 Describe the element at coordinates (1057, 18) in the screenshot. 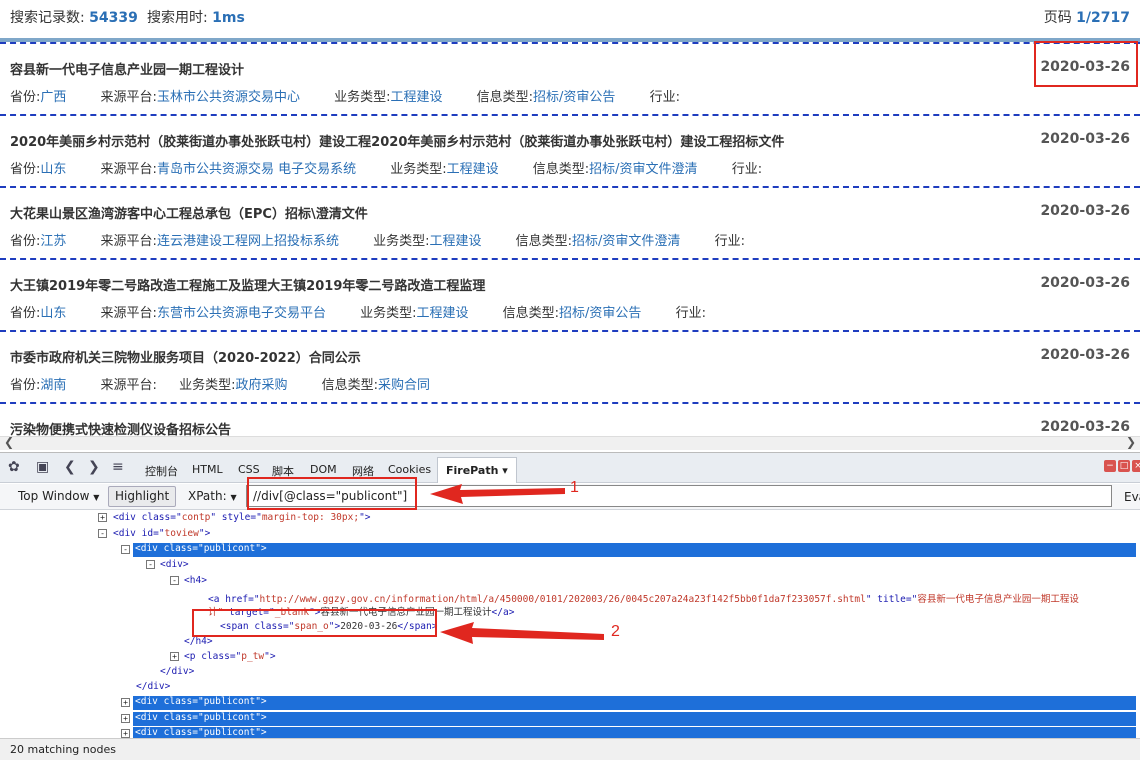

I see `page-label: 页码` at that location.